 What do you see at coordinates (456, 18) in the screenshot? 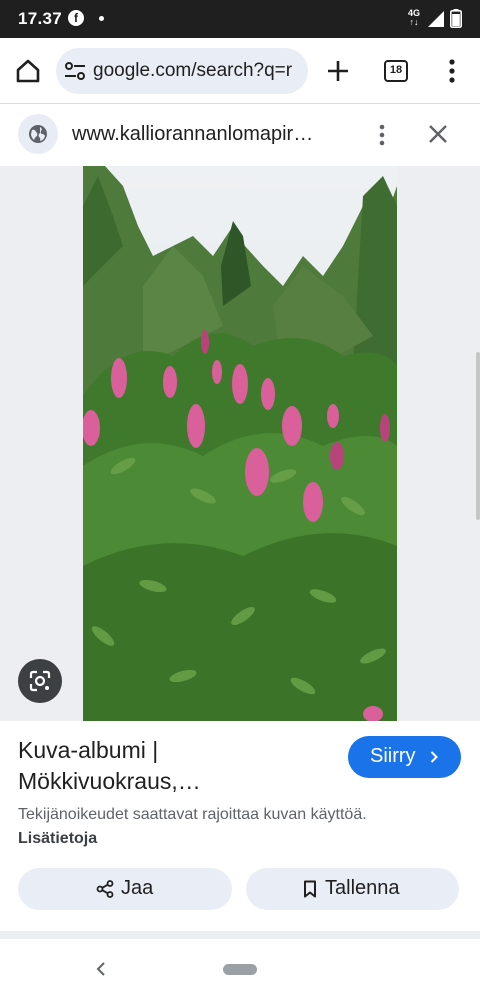
I see `battery-icon` at bounding box center [456, 18].